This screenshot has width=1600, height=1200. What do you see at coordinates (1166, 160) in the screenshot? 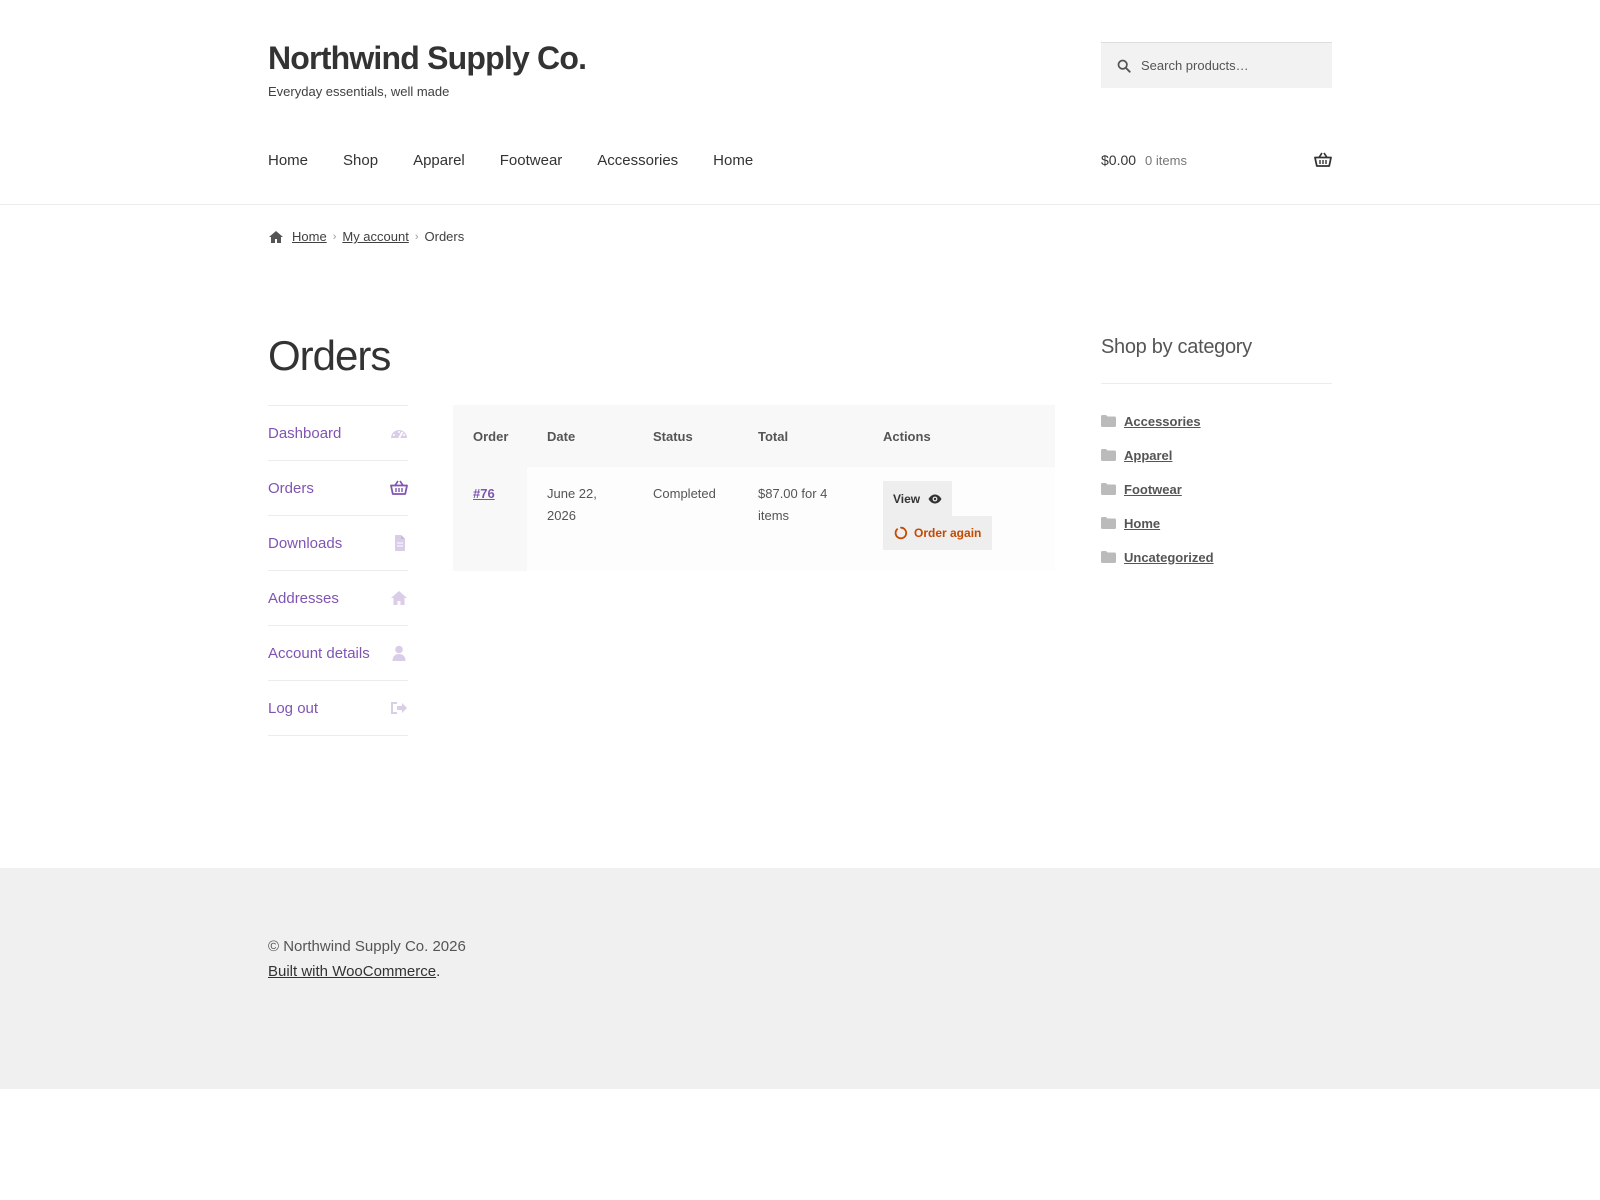
I see `cart-count: 0 items` at bounding box center [1166, 160].